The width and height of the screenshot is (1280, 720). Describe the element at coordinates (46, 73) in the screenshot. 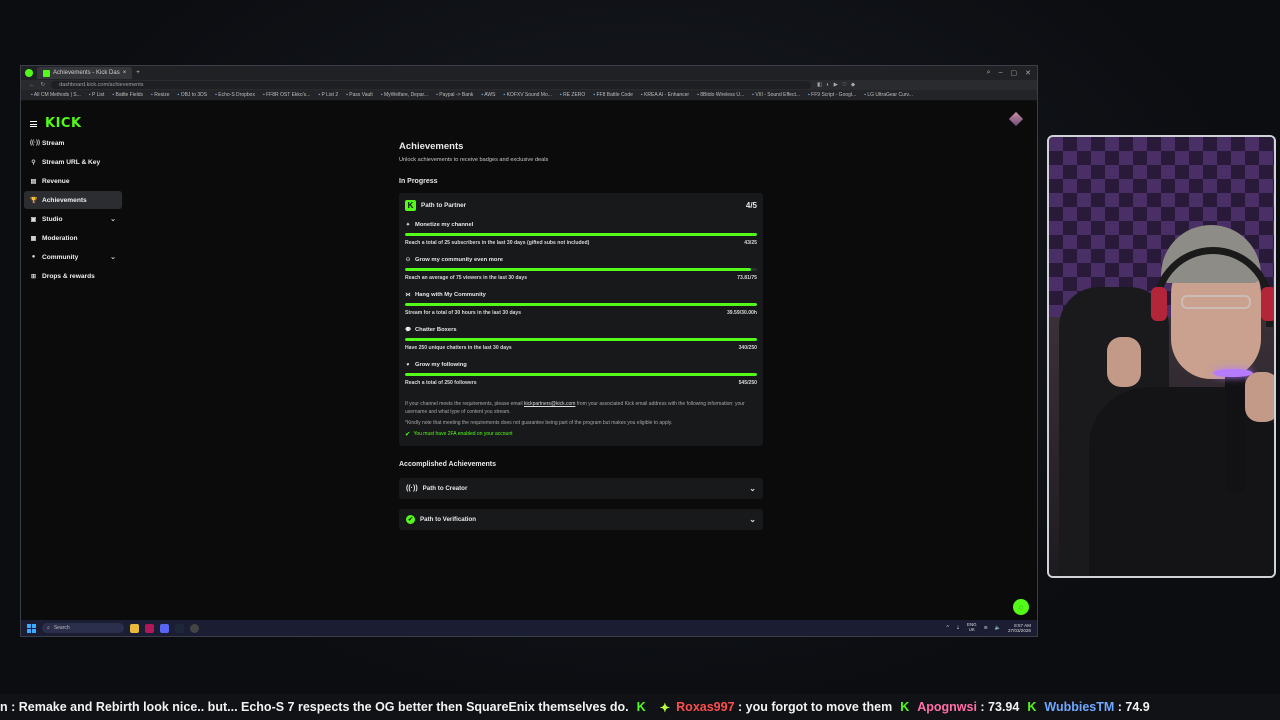

I see `kick-favicon-icon` at that location.